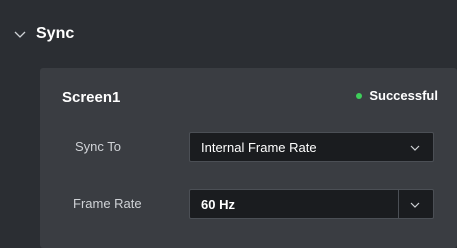 The height and width of the screenshot is (248, 457). I want to click on status-indicator: Successful, so click(397, 95).